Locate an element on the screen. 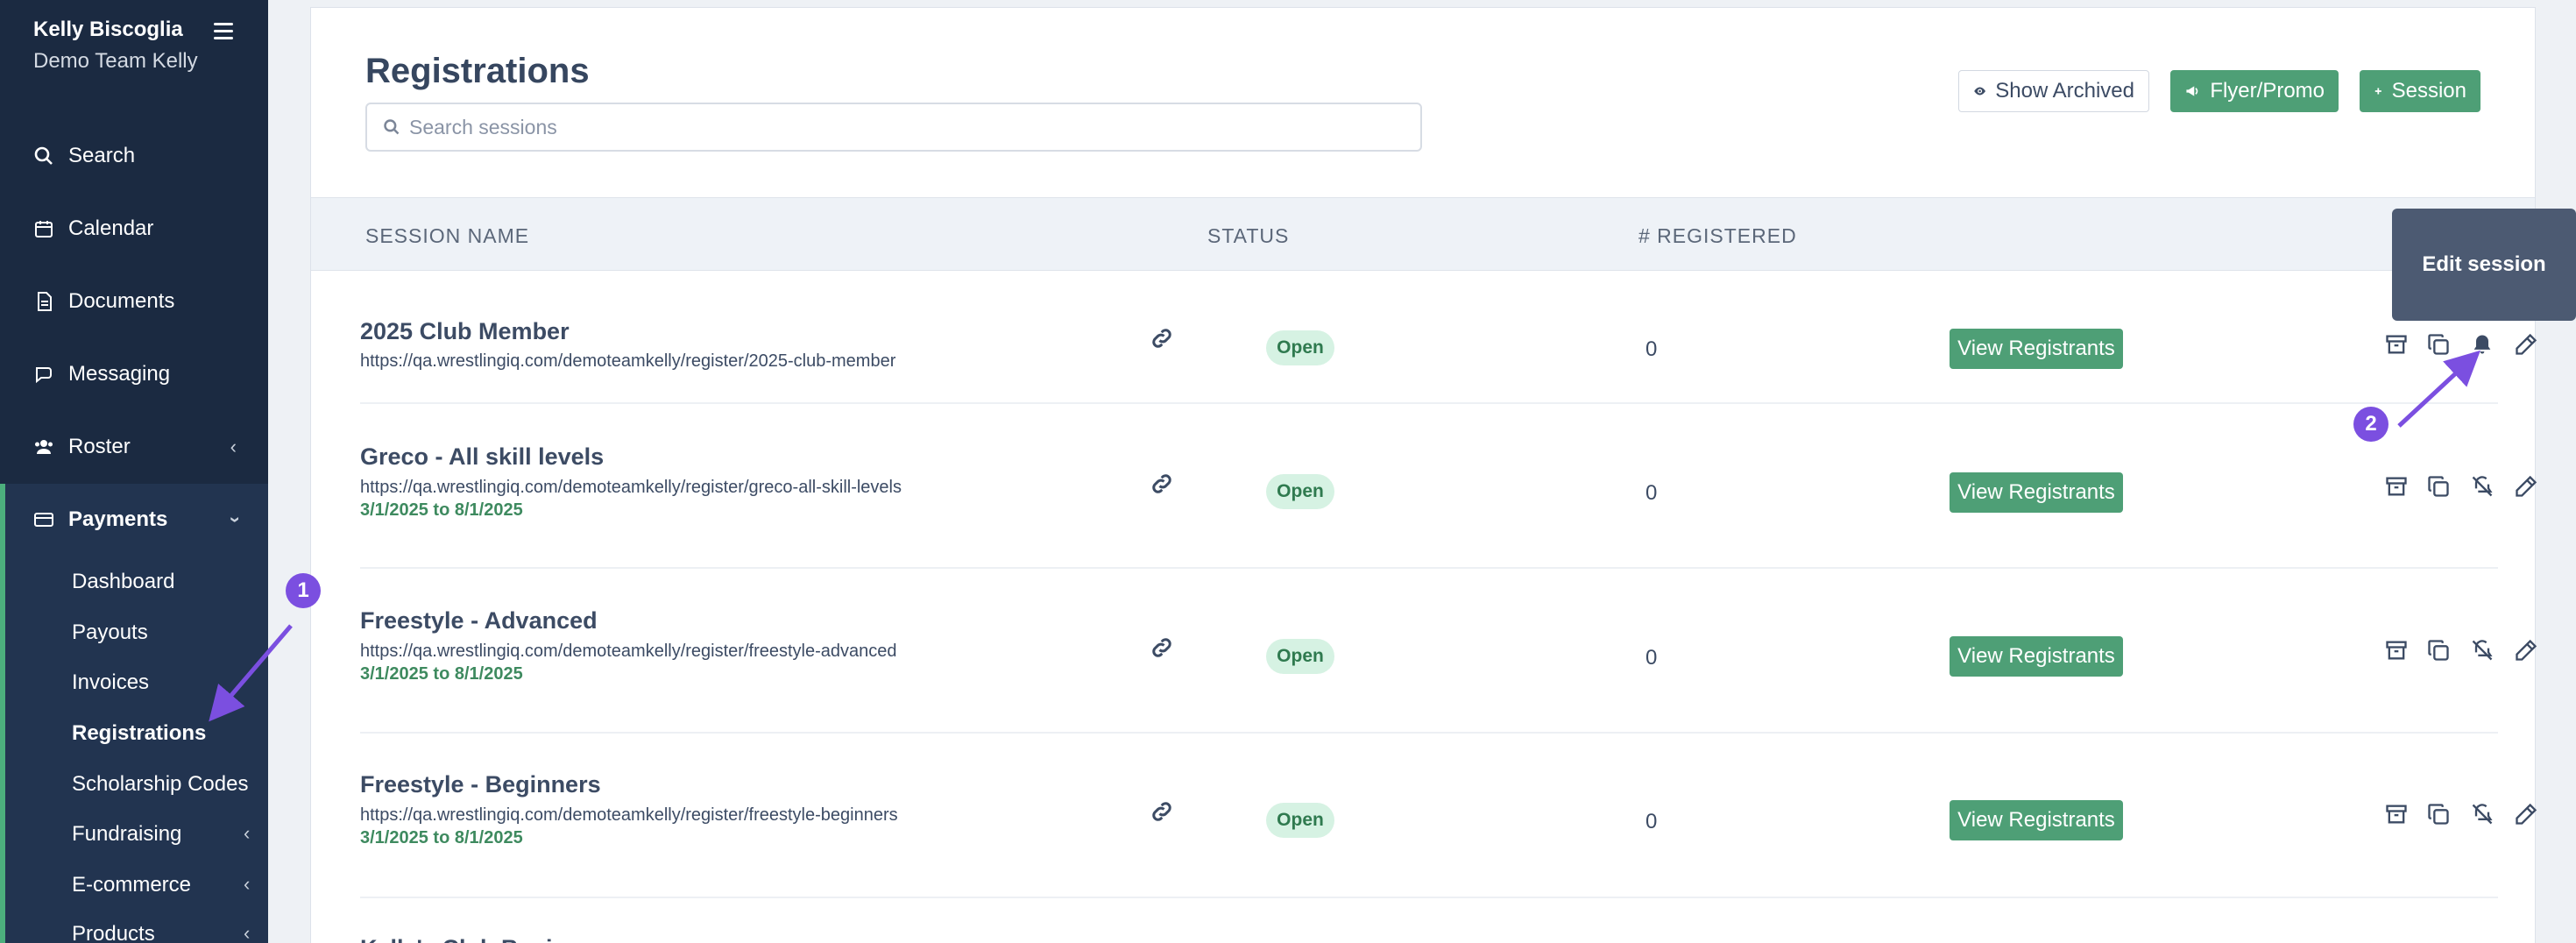 This screenshot has width=2576, height=943. show-archived-button: Show Archived is located at coordinates (2053, 91).